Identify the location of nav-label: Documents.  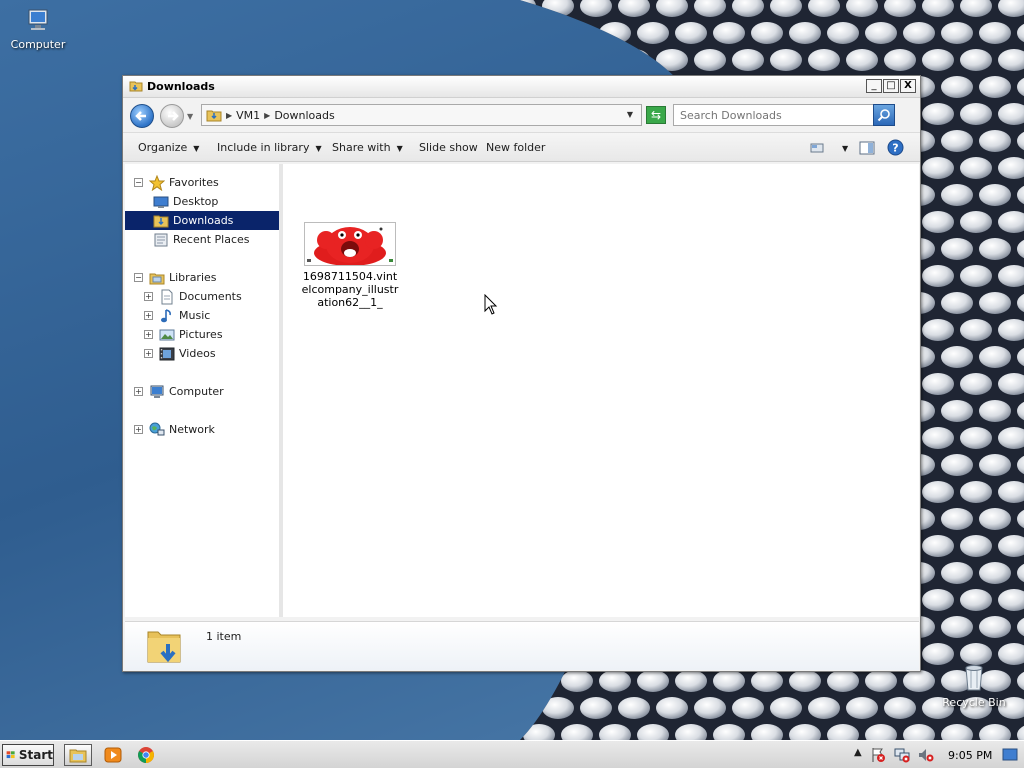
(210, 296).